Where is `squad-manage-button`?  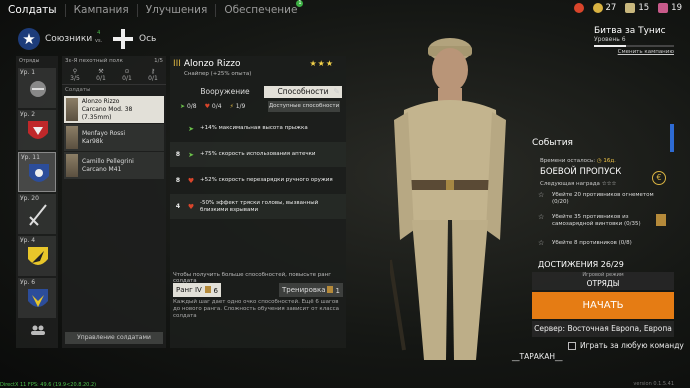
squad-manage-button is located at coordinates (38, 330).